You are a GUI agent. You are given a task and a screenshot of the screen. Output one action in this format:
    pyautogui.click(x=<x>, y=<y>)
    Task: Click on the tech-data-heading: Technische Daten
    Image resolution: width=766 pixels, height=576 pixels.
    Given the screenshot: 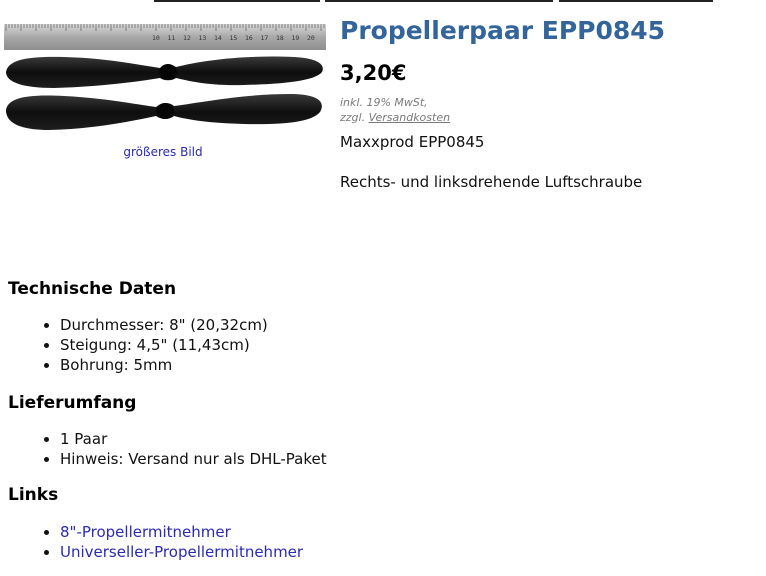 What is the action you would take?
    pyautogui.click(x=92, y=289)
    